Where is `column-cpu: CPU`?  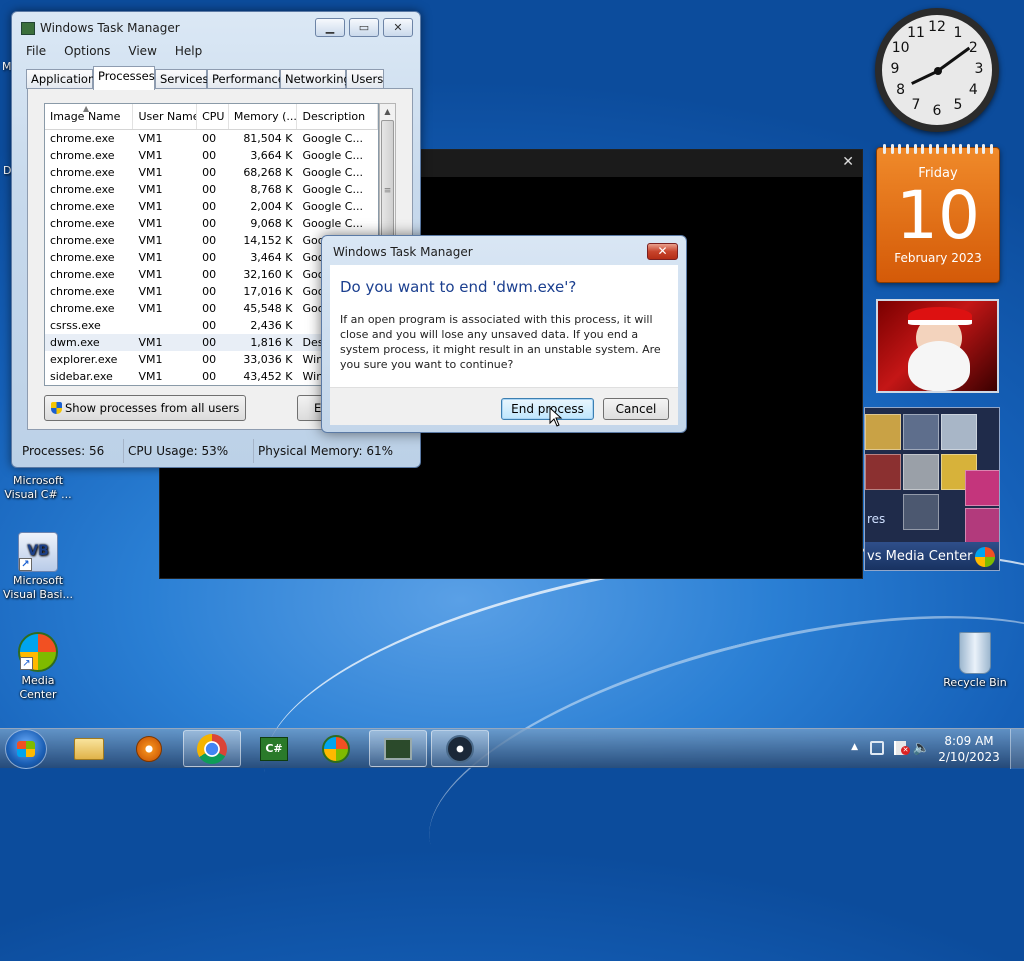
column-cpu: CPU is located at coordinates (213, 116).